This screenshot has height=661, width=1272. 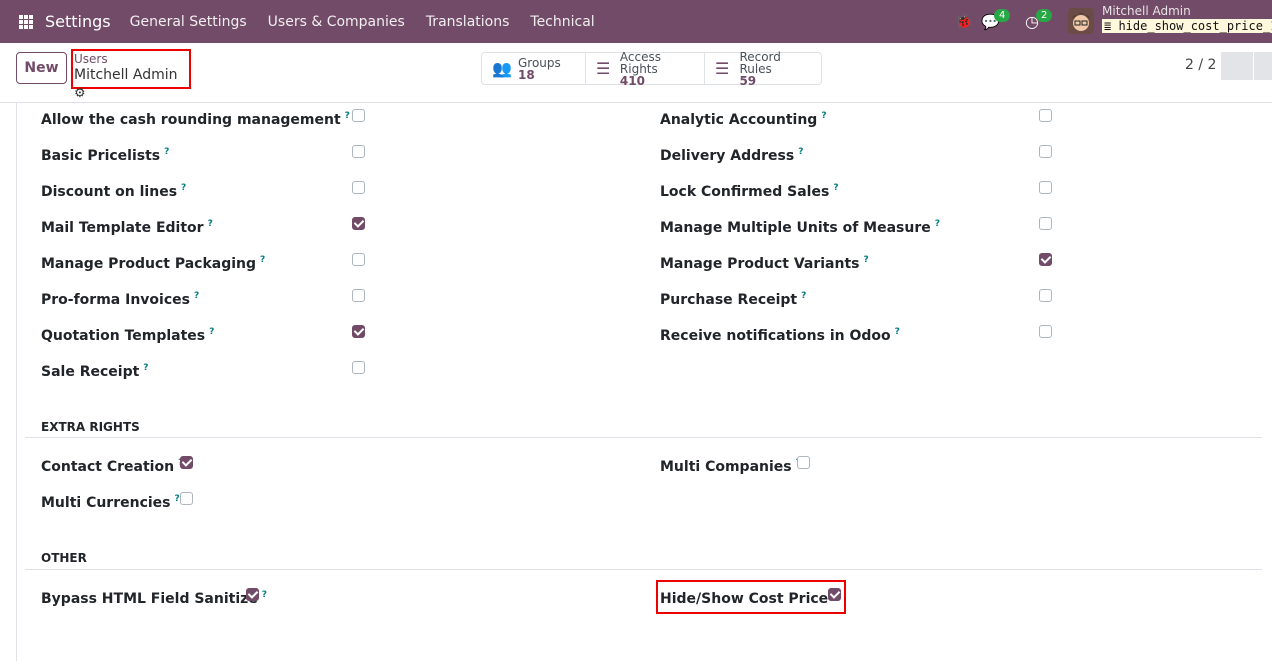 What do you see at coordinates (122, 228) in the screenshot?
I see `field-label: Mail Template Editor` at bounding box center [122, 228].